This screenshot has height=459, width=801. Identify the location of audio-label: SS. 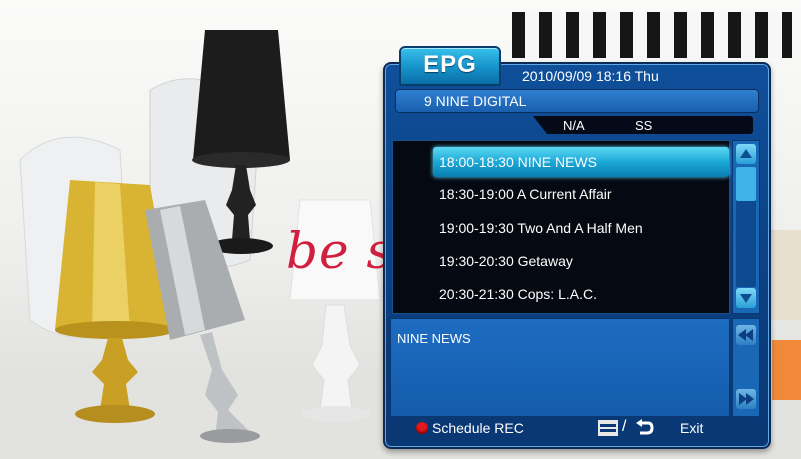
(644, 125).